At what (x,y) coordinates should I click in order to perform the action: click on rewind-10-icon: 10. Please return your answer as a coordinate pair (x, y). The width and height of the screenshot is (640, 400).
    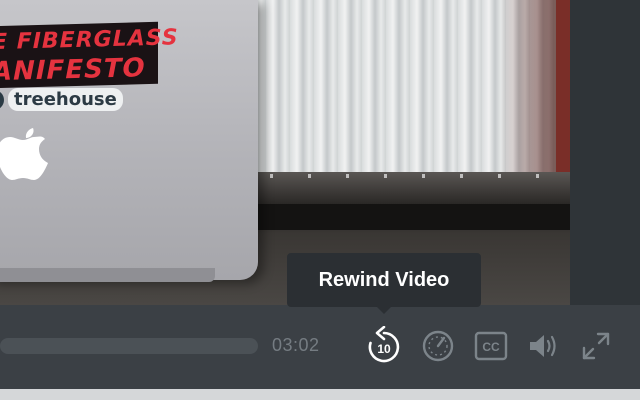
    Looking at the image, I should click on (384, 344).